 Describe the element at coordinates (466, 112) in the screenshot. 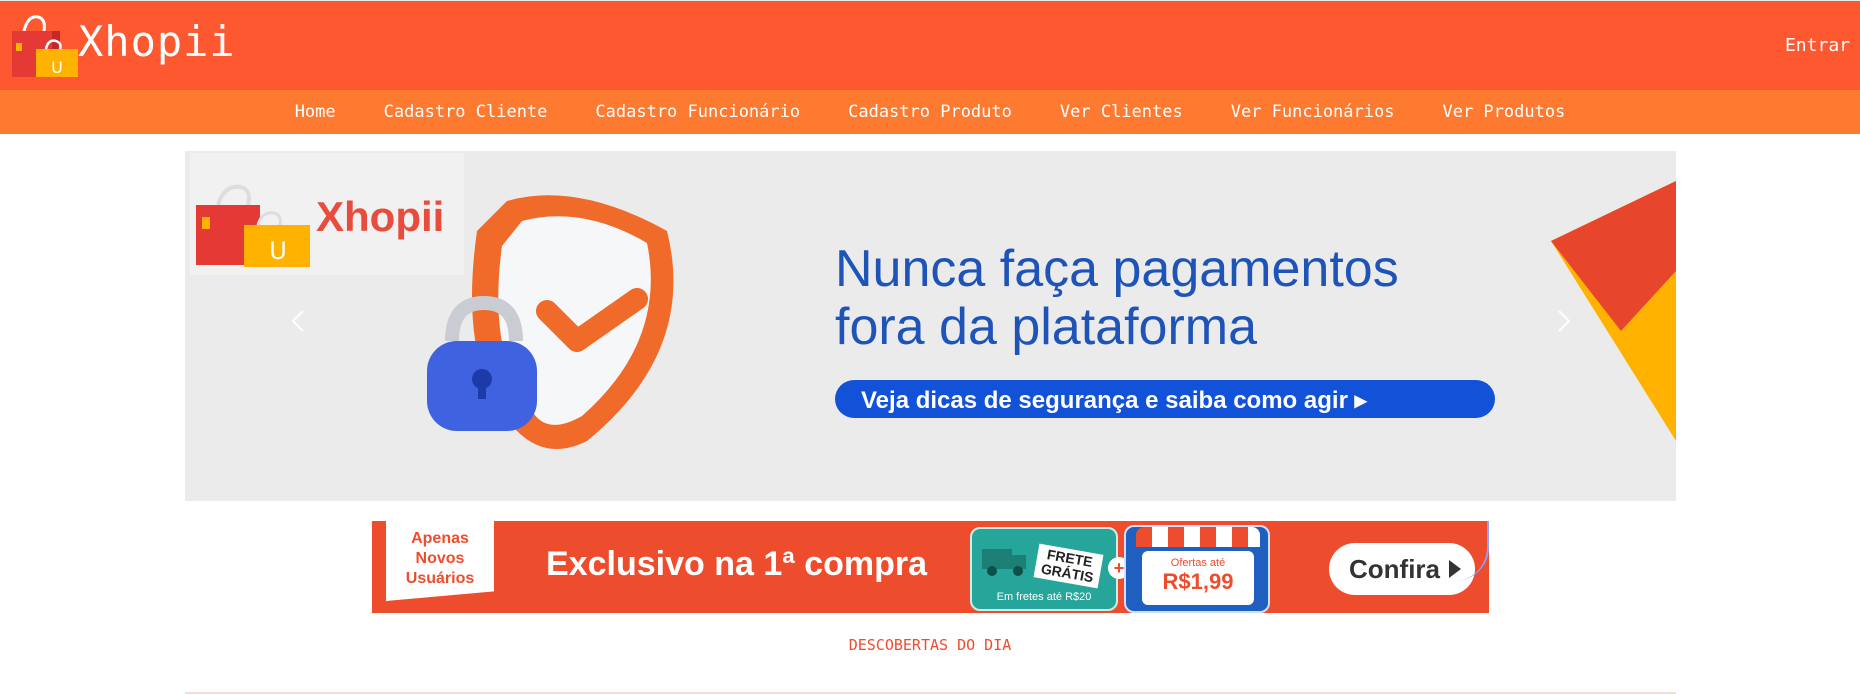

I see `nav-item-cadastro-cliente: Cadastro Cliente` at that location.